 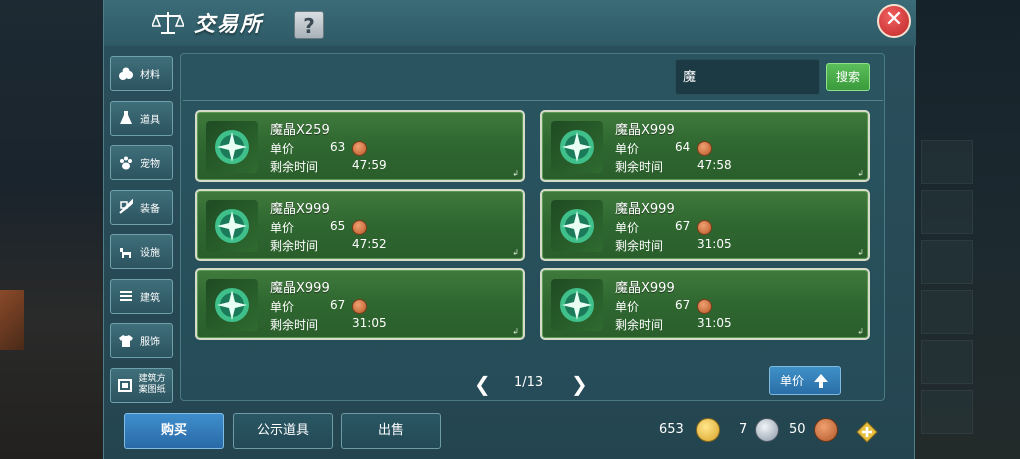 What do you see at coordinates (150, 342) in the screenshot?
I see `tab-label: 服饰` at bounding box center [150, 342].